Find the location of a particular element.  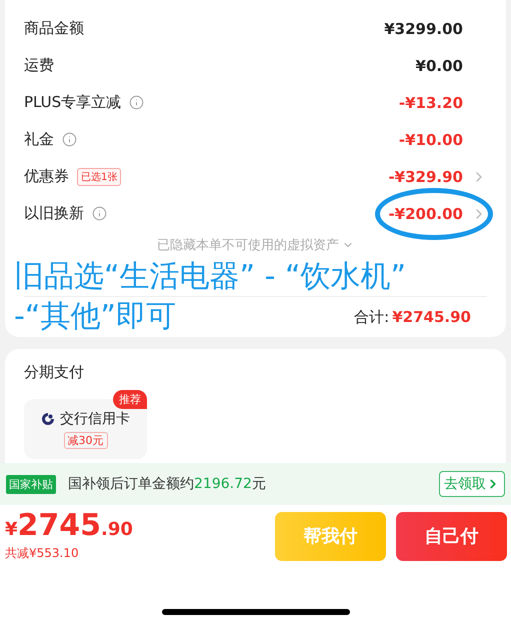

row-amount: ¥0.00 is located at coordinates (439, 65).